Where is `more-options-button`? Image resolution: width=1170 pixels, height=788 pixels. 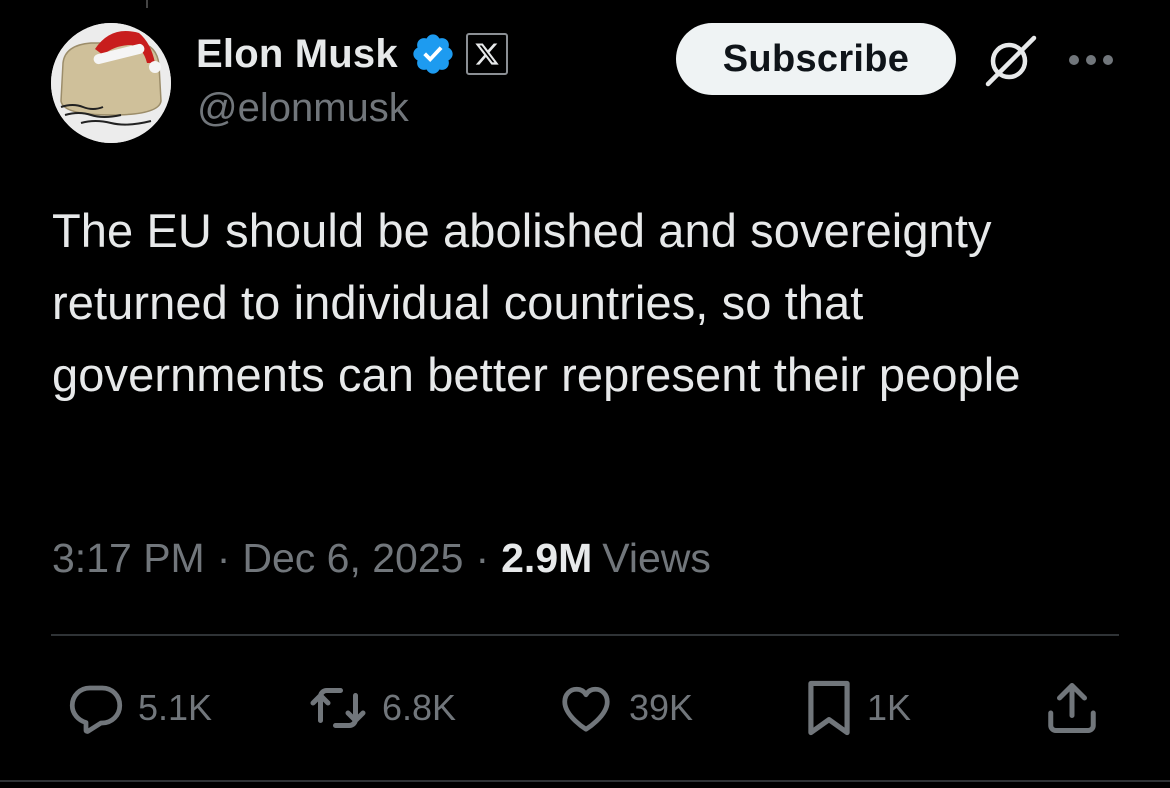
more-options-button is located at coordinates (1091, 60).